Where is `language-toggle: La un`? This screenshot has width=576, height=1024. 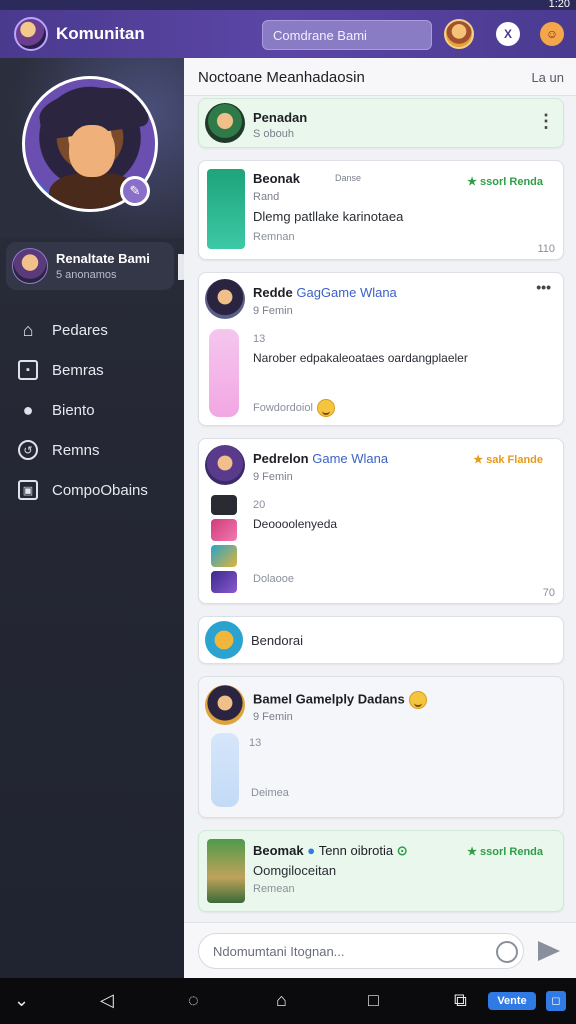
language-toggle: La un is located at coordinates (547, 77).